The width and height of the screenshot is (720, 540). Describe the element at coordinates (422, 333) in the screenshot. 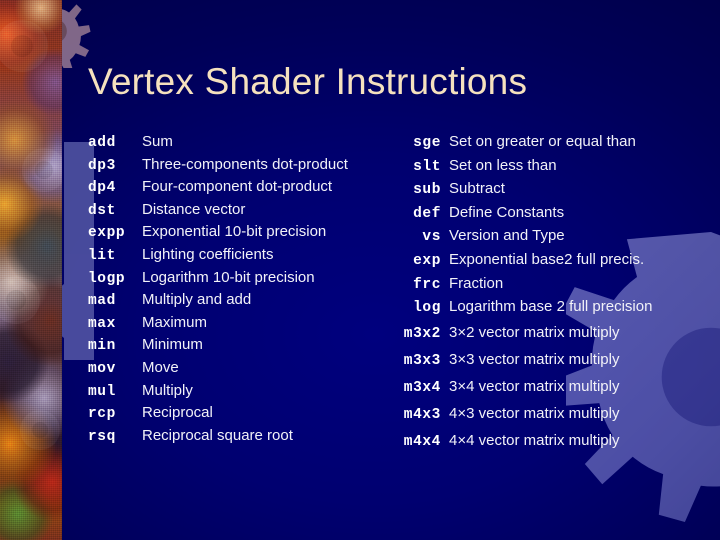

I see `instruction-mnemonic: m3x2` at that location.